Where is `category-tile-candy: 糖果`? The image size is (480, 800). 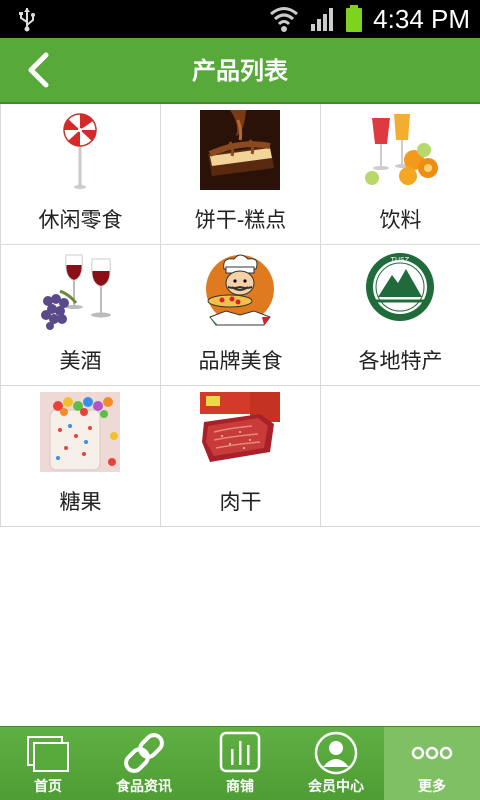
category-tile-candy: 糖果 is located at coordinates (81, 456).